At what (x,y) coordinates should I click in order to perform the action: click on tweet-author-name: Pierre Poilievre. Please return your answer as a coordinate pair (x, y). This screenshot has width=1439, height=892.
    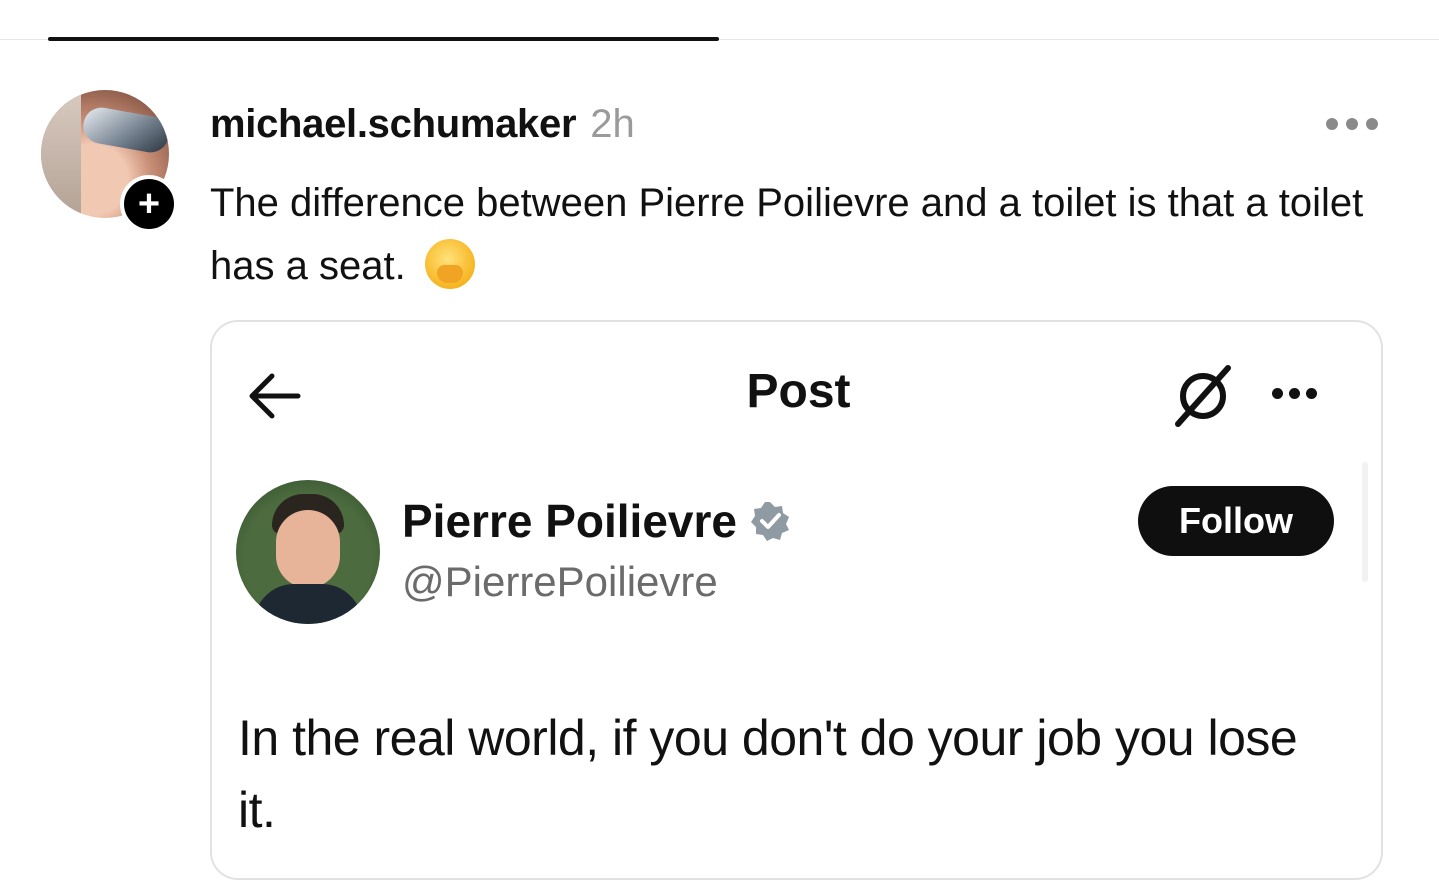
    Looking at the image, I should click on (569, 521).